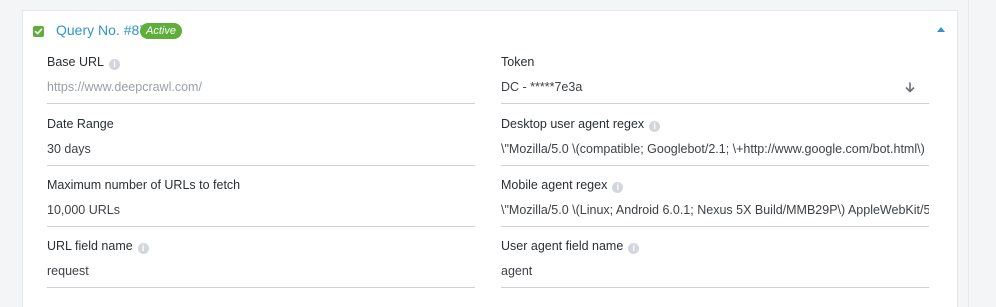 The width and height of the screenshot is (996, 307). What do you see at coordinates (715, 271) in the screenshot?
I see `ua-field-name-input: agent` at bounding box center [715, 271].